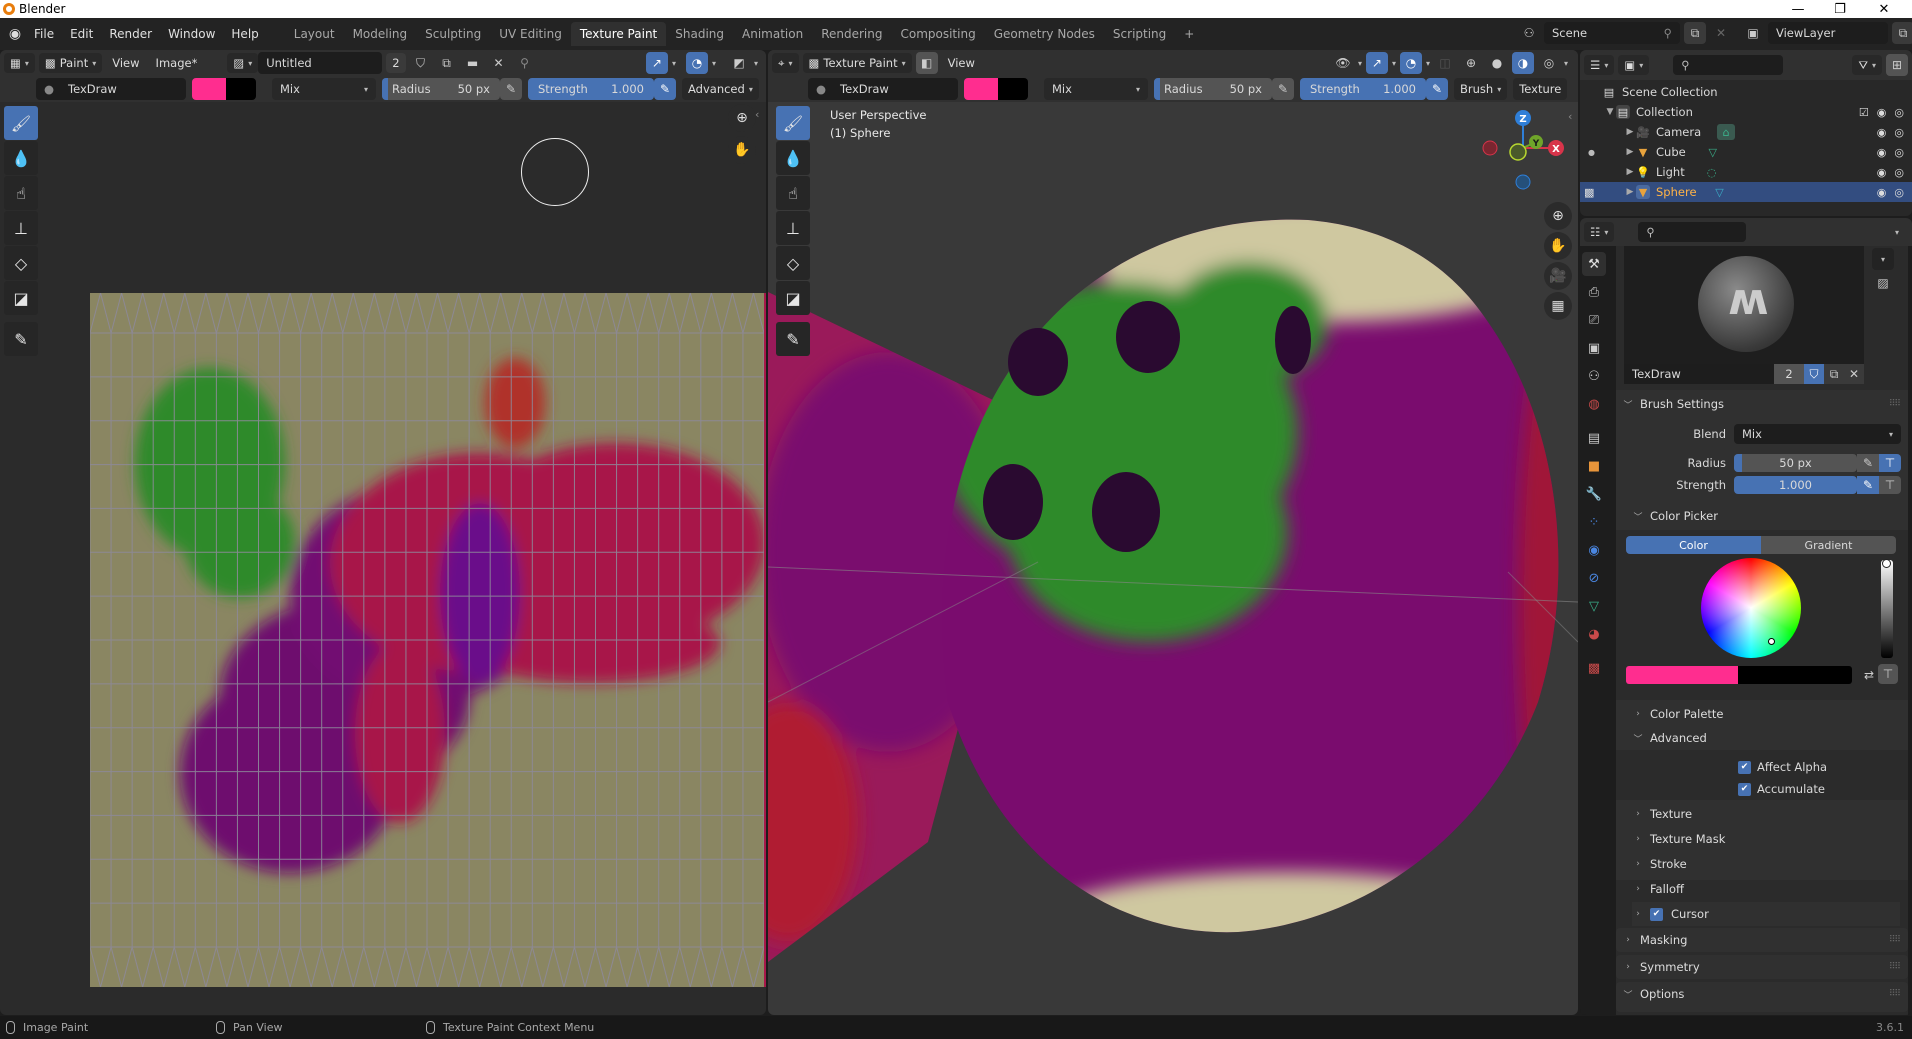 The width and height of the screenshot is (1912, 1039). I want to click on camera-data-icon: ⌂, so click(1726, 132).